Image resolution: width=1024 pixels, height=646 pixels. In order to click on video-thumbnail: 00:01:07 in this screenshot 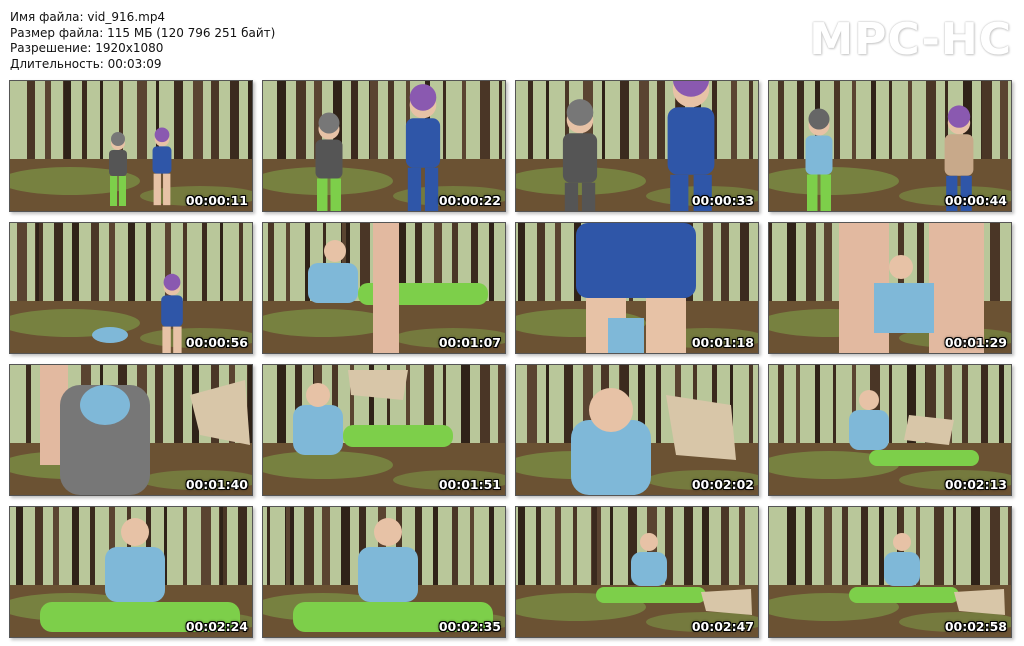, I will do `click(384, 288)`.